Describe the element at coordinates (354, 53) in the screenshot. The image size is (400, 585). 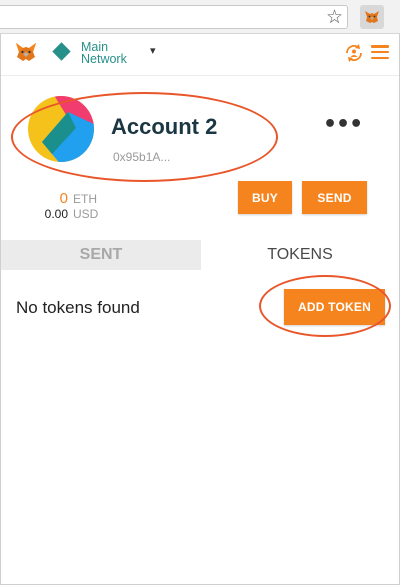
I see `accounts-switch-icon` at that location.